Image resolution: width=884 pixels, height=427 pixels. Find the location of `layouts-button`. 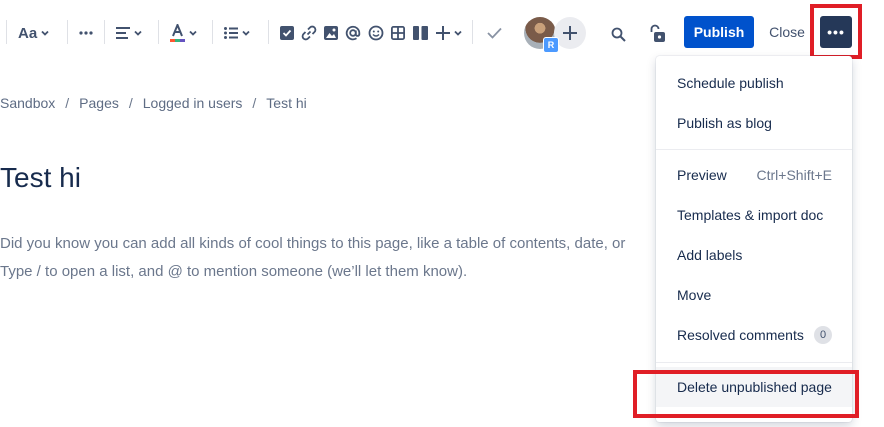

layouts-button is located at coordinates (420, 33).